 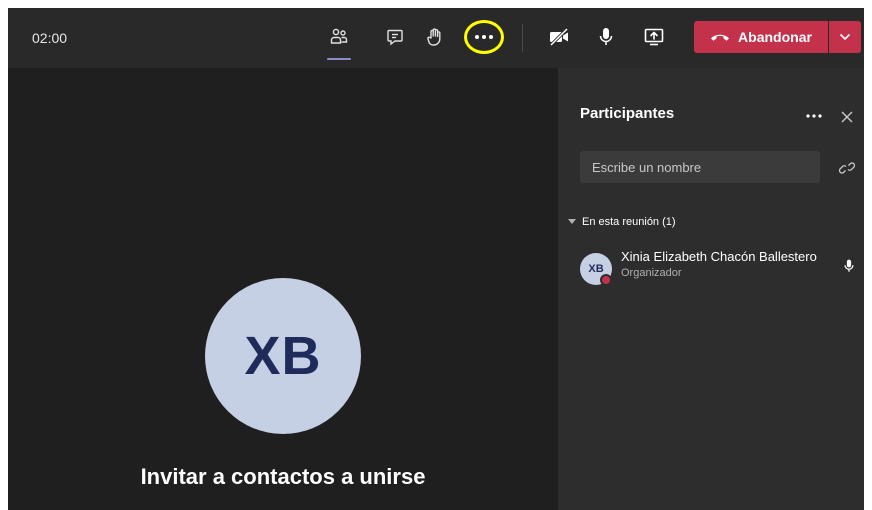 What do you see at coordinates (629, 222) in the screenshot?
I see `section-label: En esta reunión (1)` at bounding box center [629, 222].